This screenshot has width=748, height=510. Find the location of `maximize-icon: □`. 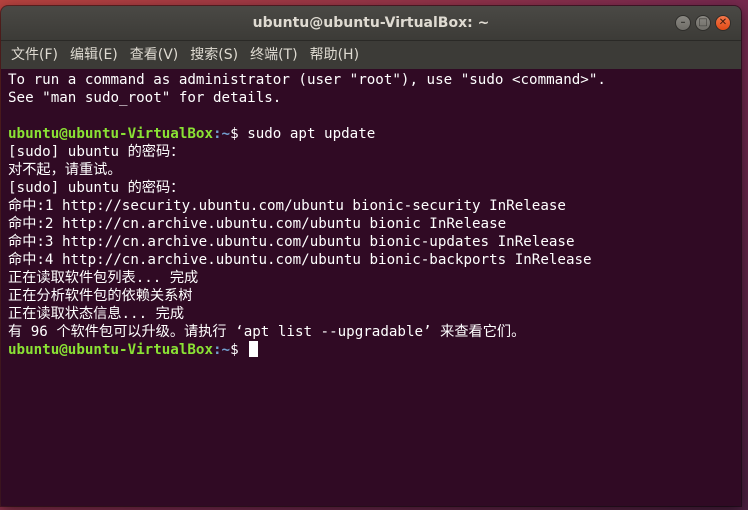

maximize-icon: □ is located at coordinates (703, 23).